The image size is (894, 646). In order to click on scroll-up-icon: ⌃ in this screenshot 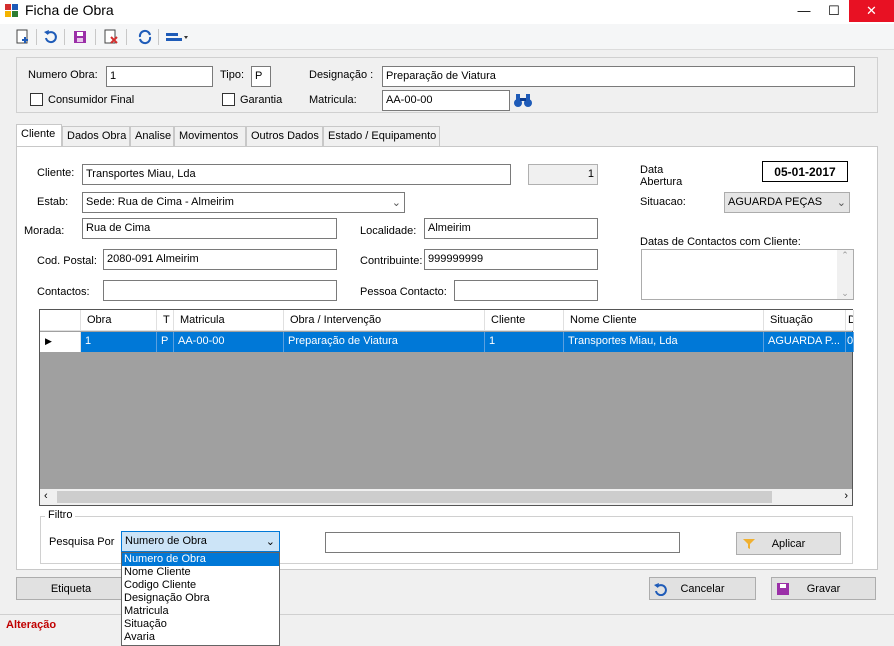, I will do `click(845, 255)`.